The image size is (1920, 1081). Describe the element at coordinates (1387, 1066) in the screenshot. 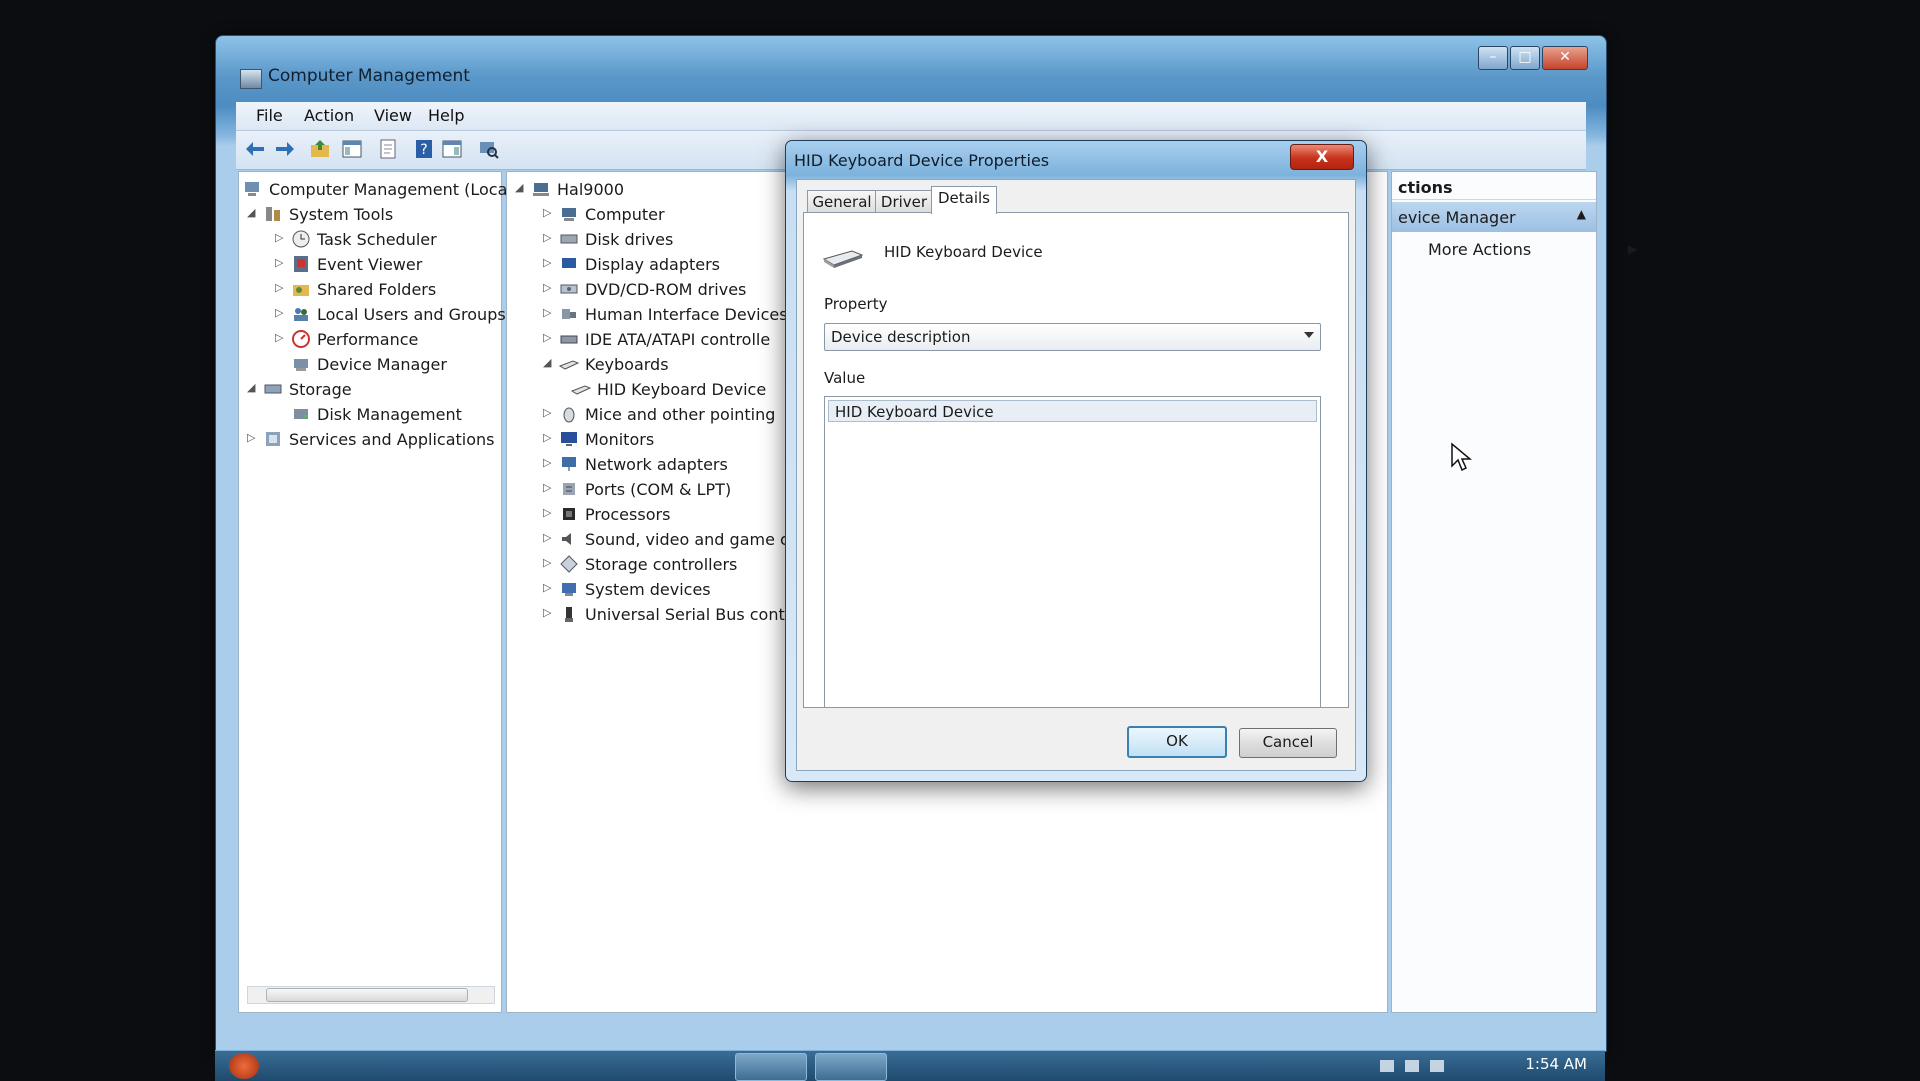

I see `speaker-icon` at that location.